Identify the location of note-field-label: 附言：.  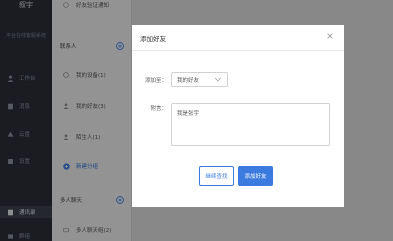
(158, 109).